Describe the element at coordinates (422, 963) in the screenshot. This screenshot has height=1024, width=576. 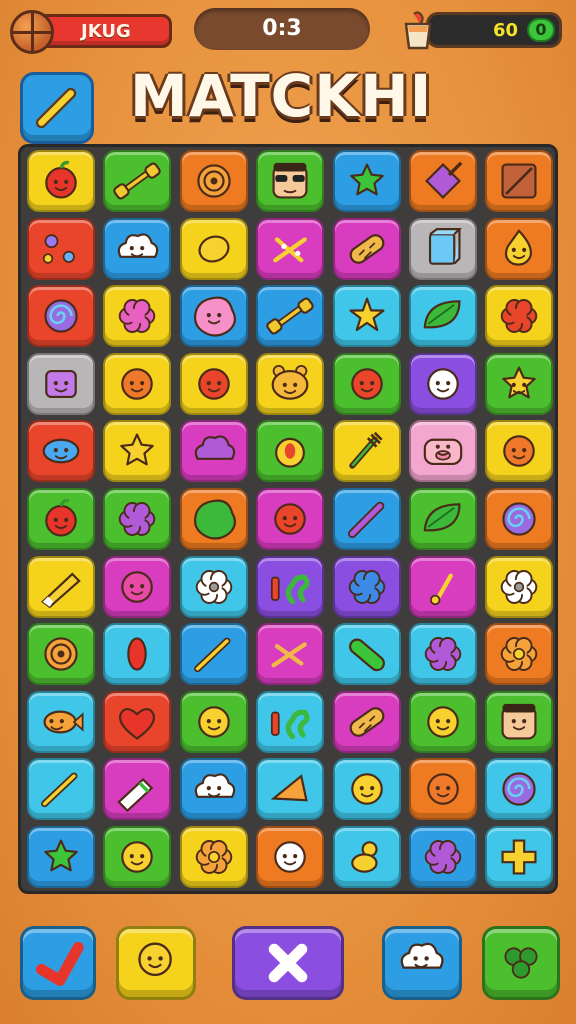
I see `cloud-face-button` at that location.